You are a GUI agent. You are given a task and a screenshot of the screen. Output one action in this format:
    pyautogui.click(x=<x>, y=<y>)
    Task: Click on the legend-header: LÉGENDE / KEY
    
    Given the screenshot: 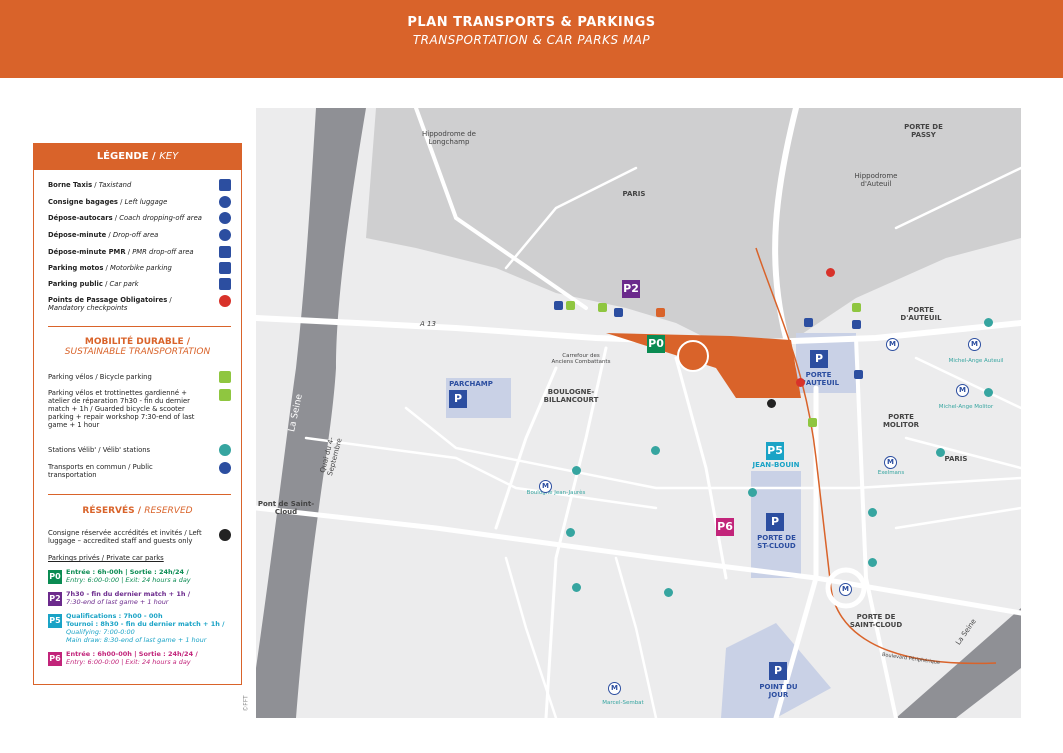 What is the action you would take?
    pyautogui.click(x=137, y=157)
    